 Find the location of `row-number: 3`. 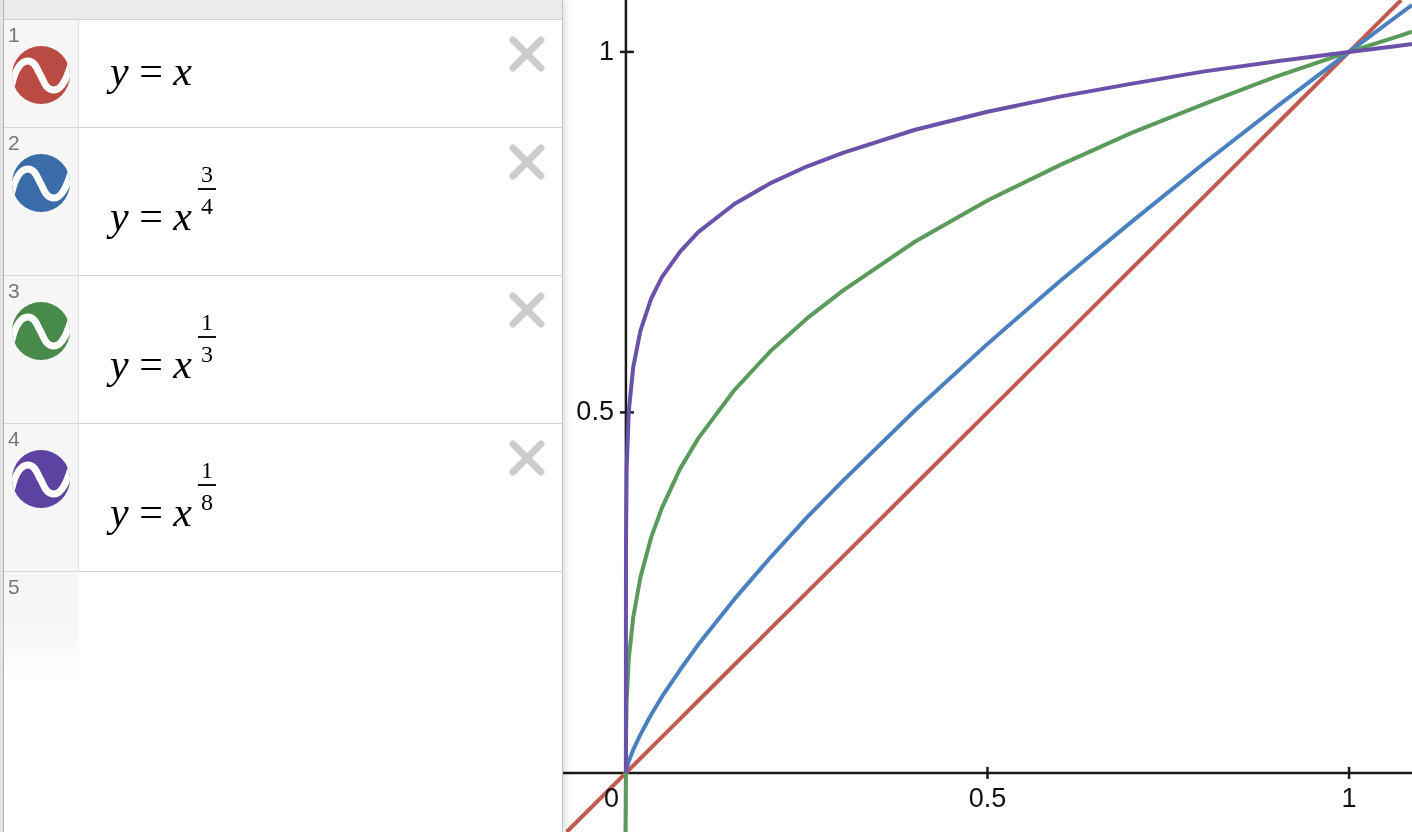

row-number: 3 is located at coordinates (14, 291).